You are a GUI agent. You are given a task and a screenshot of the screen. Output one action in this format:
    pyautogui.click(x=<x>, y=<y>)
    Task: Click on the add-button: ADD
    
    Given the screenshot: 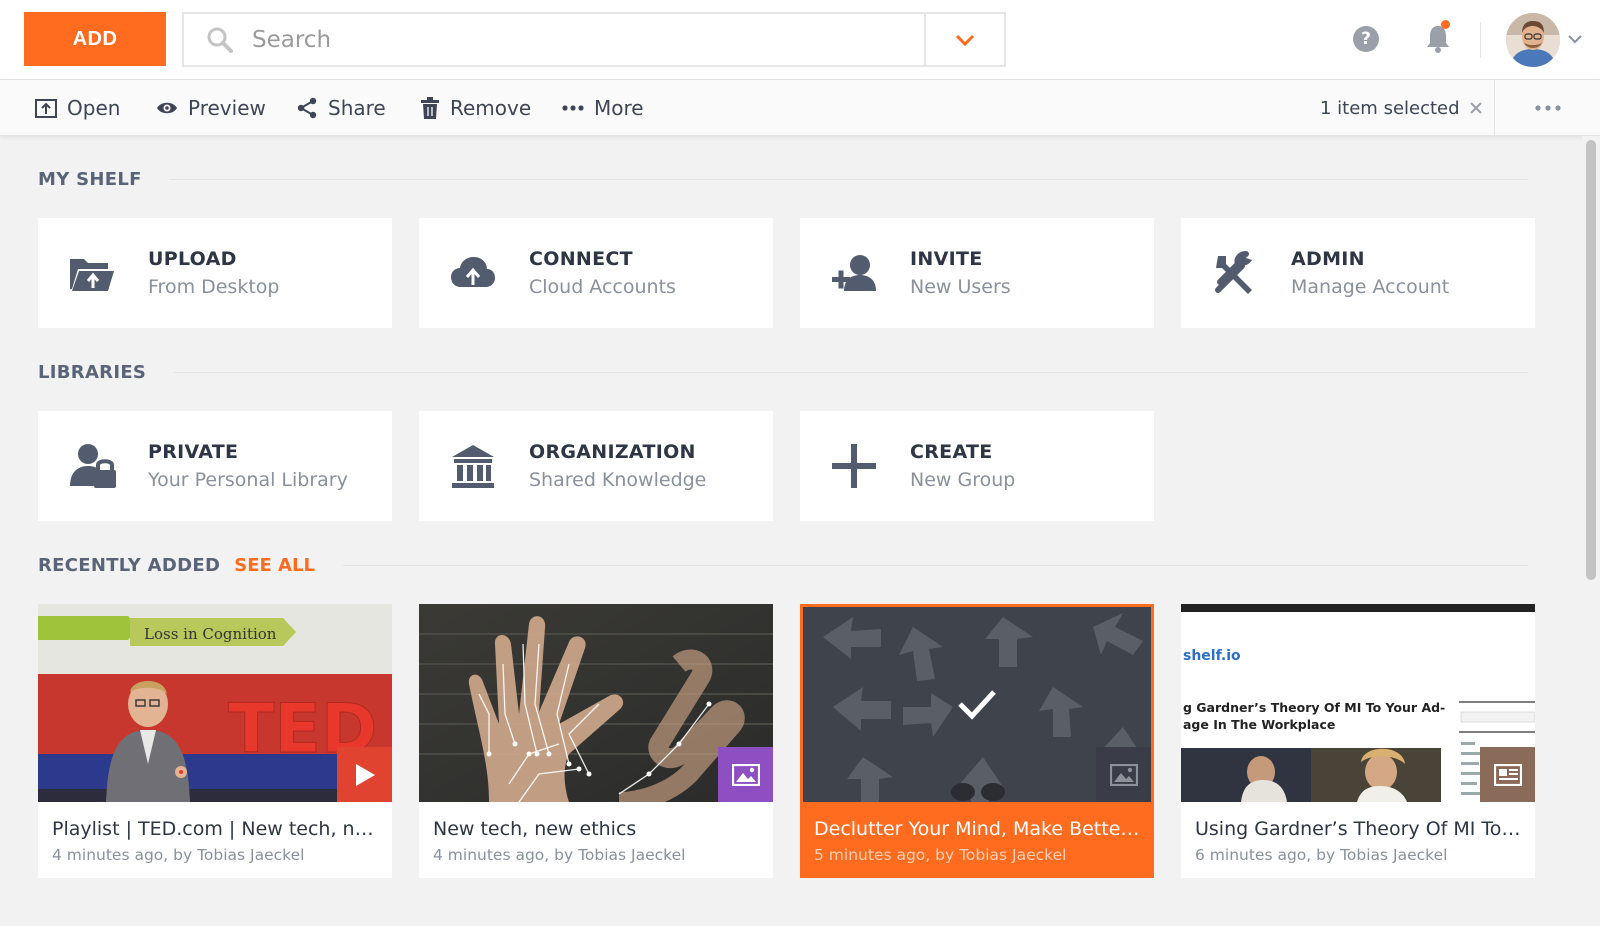 What is the action you would take?
    pyautogui.click(x=95, y=39)
    